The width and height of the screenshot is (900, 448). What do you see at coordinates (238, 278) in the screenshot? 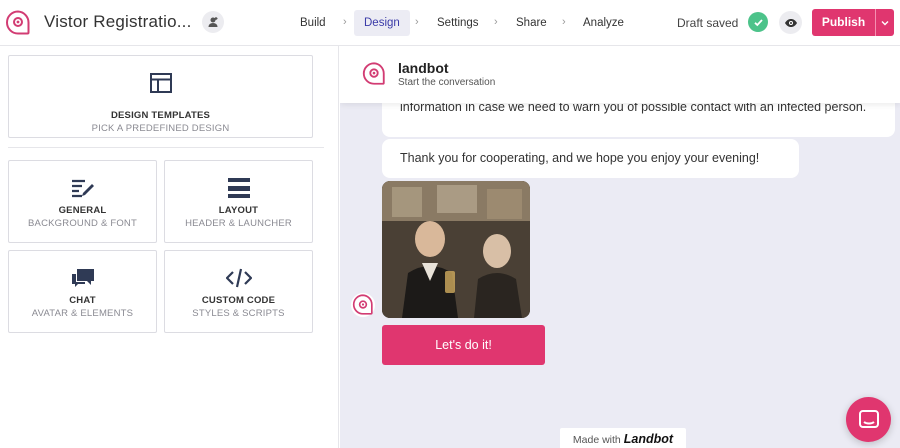
I see `code-icon` at bounding box center [238, 278].